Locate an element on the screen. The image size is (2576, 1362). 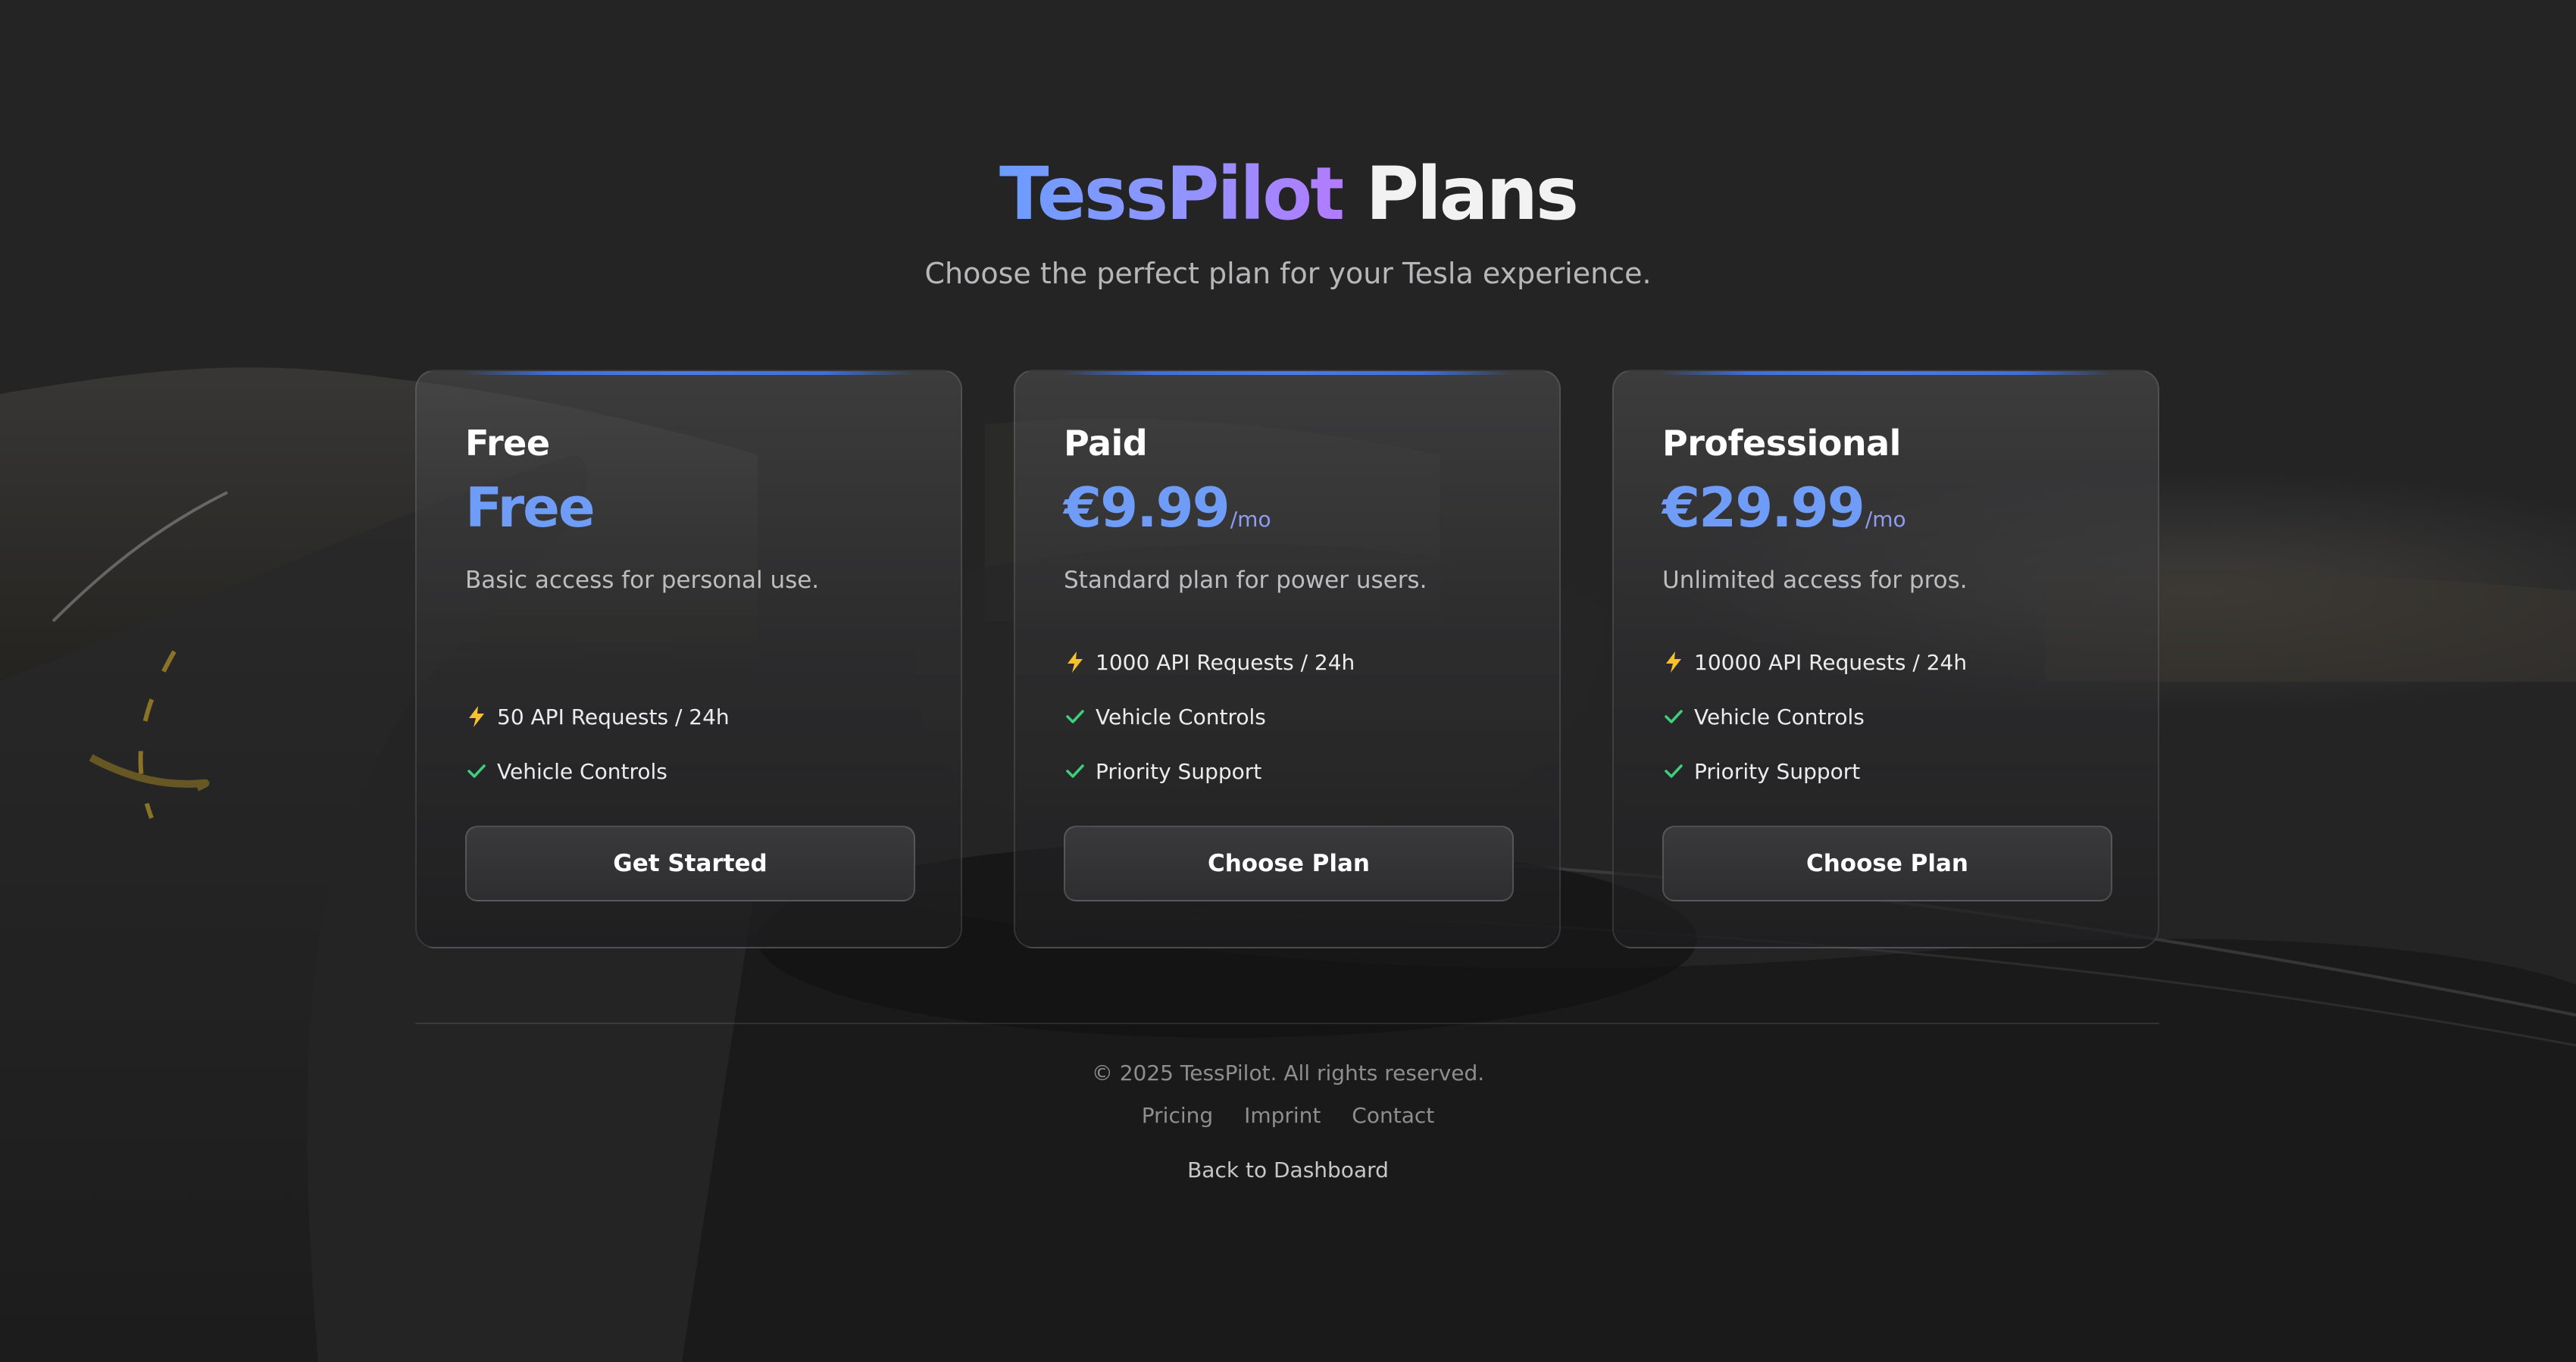
plan-price-row: €29.99/mo is located at coordinates (1784, 507).